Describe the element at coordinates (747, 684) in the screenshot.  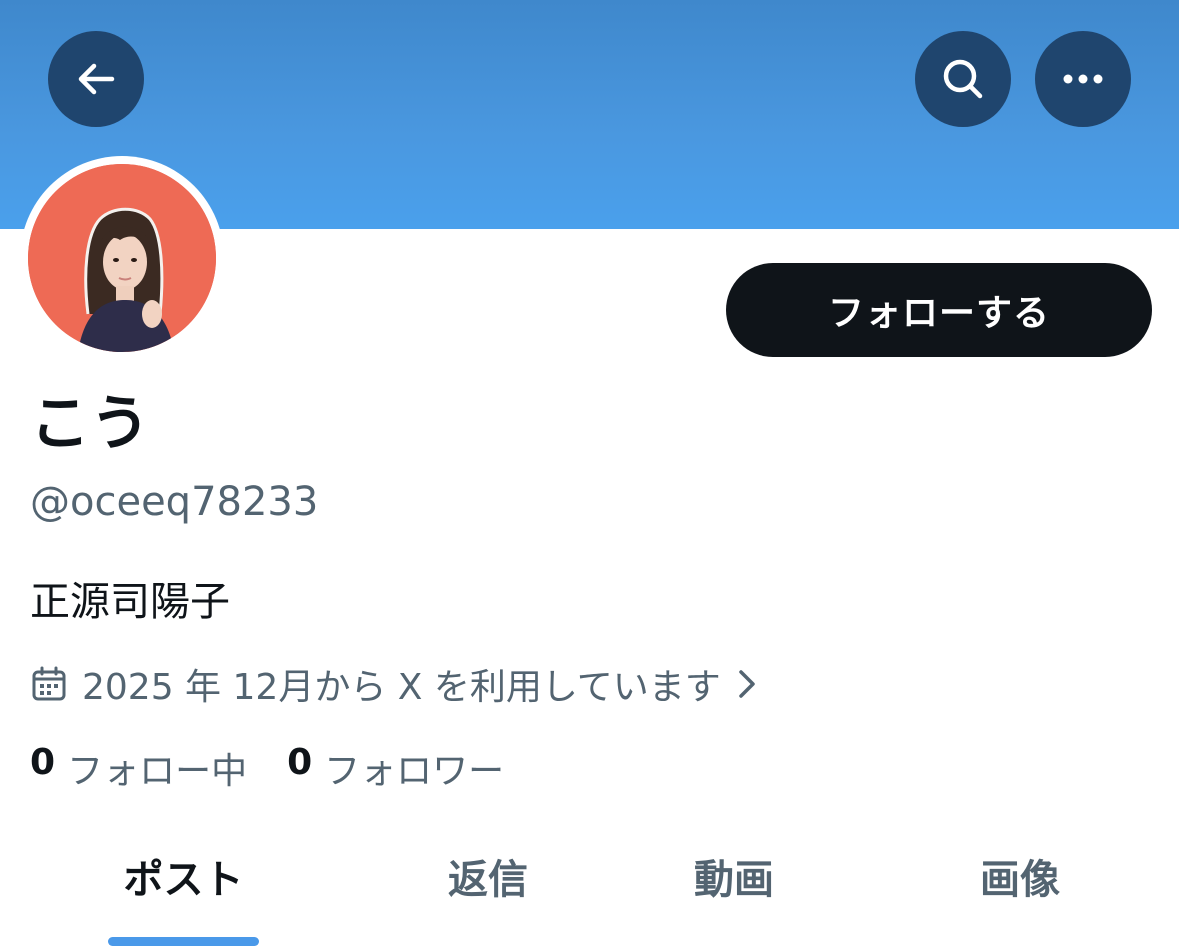
I see `chevron-right-icon` at that location.